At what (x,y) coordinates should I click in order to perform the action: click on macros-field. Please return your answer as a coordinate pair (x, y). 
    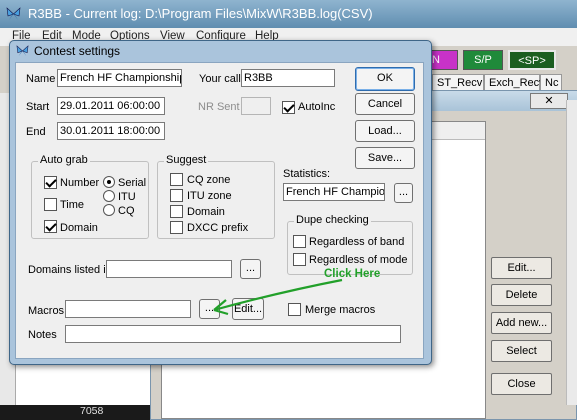
    Looking at the image, I should click on (128, 309).